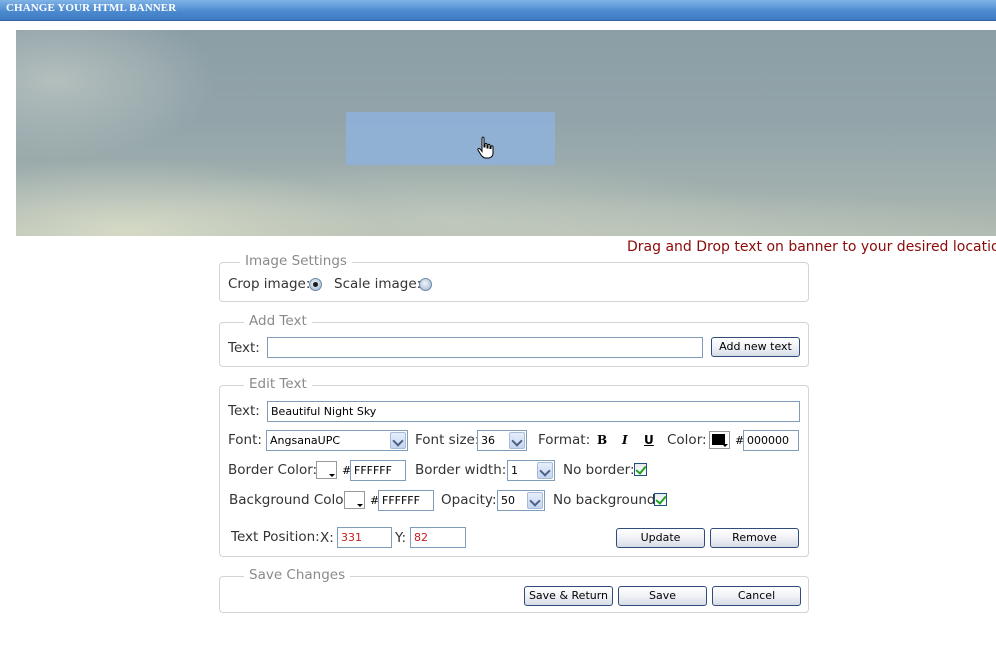 The image size is (996, 652). Describe the element at coordinates (485, 147) in the screenshot. I see `hand-cursor-icon` at that location.